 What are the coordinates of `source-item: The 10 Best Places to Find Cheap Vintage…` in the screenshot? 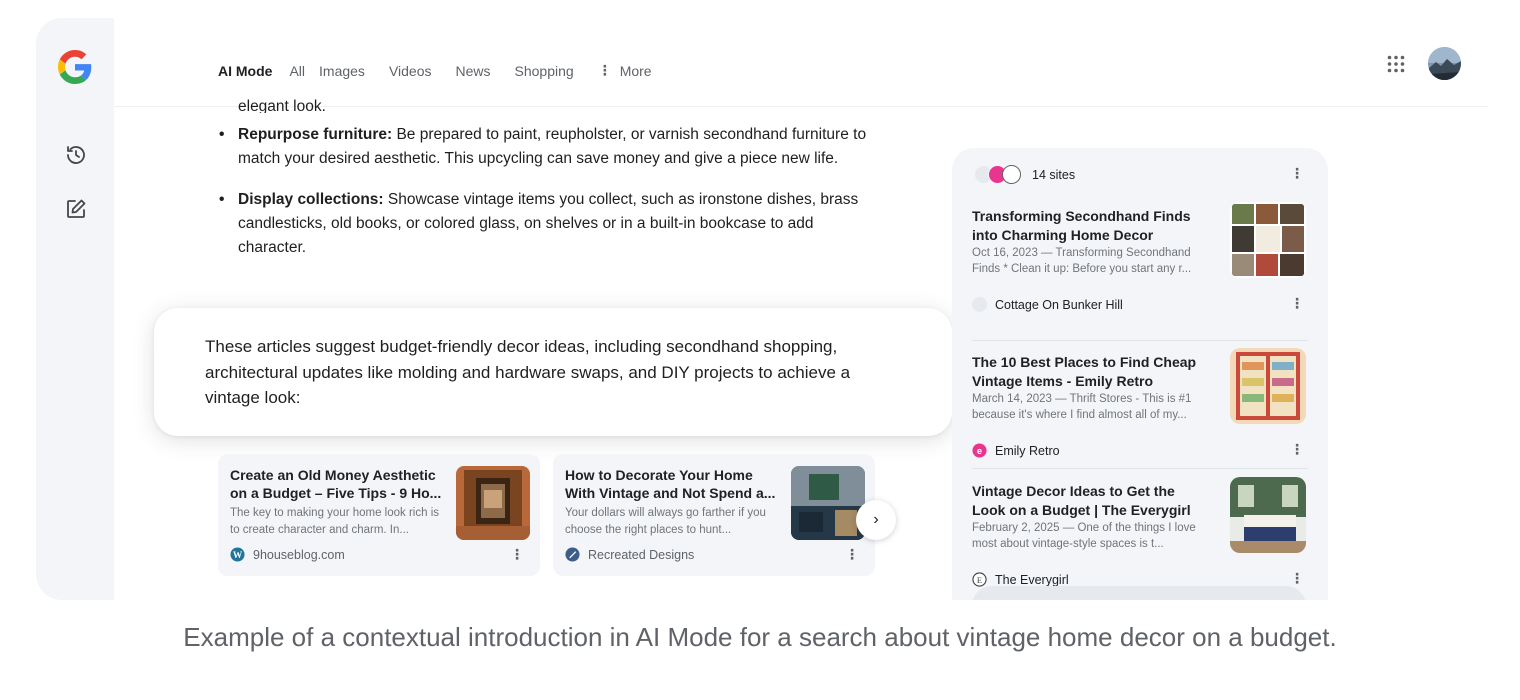 It's located at (1140, 414).